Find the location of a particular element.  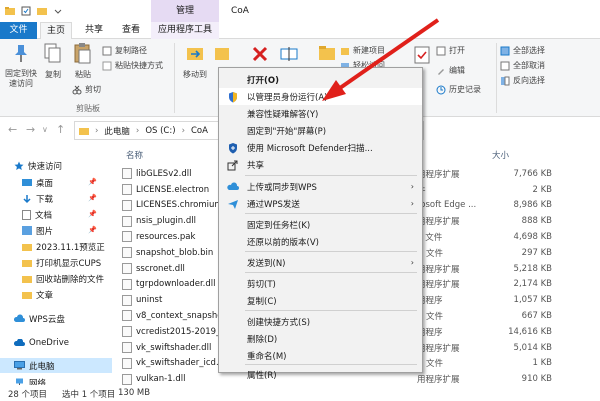

paste-shortcut-button: 粘贴快捷方式 is located at coordinates (132, 65).